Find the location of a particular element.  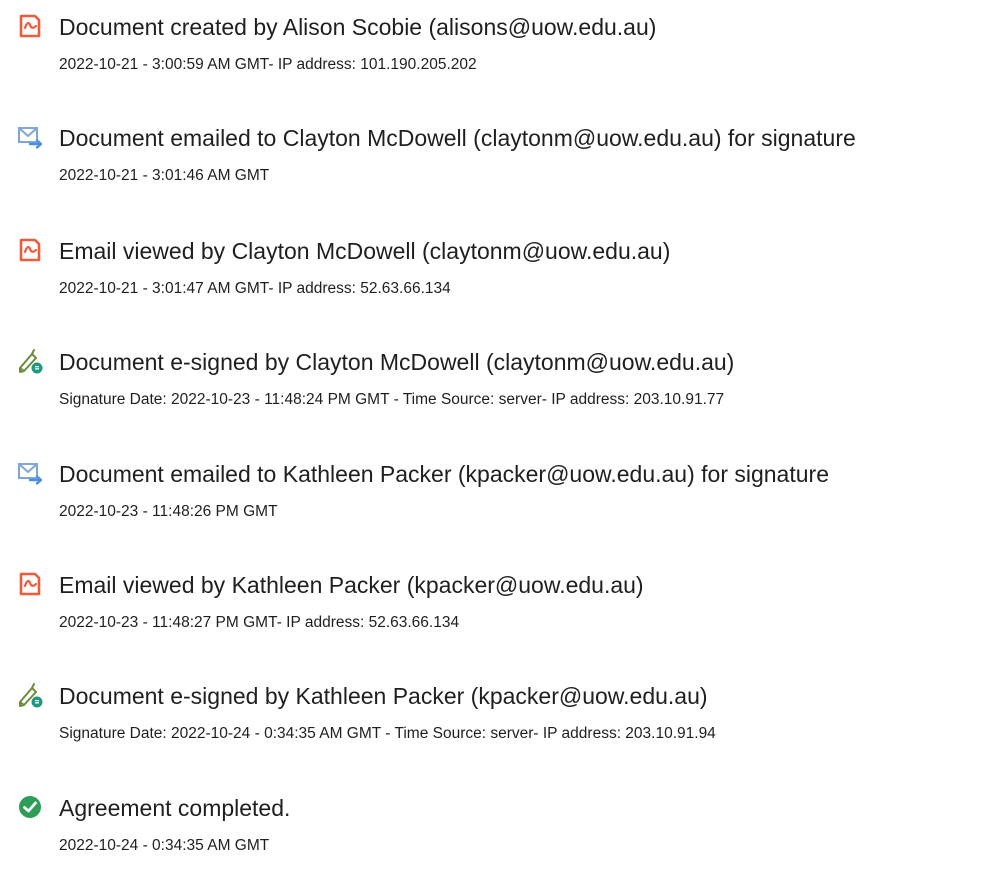

event-timestamp: 2022-10-24 - 0:34:35 AM GMT is located at coordinates (164, 845).